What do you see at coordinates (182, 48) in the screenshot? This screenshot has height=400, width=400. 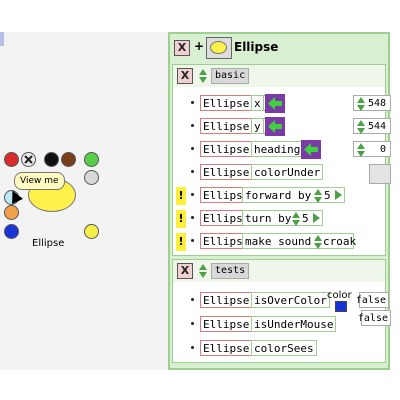 I see `viewer-close-button: X` at bounding box center [182, 48].